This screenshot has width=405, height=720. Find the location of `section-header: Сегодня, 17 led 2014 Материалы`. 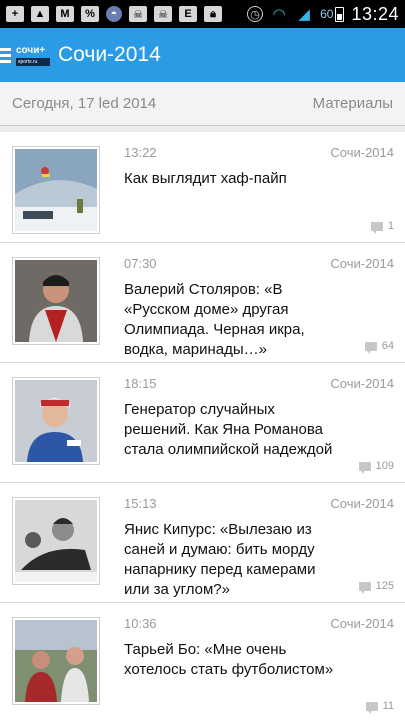

section-header: Сегодня, 17 led 2014 Материалы is located at coordinates (202, 104).